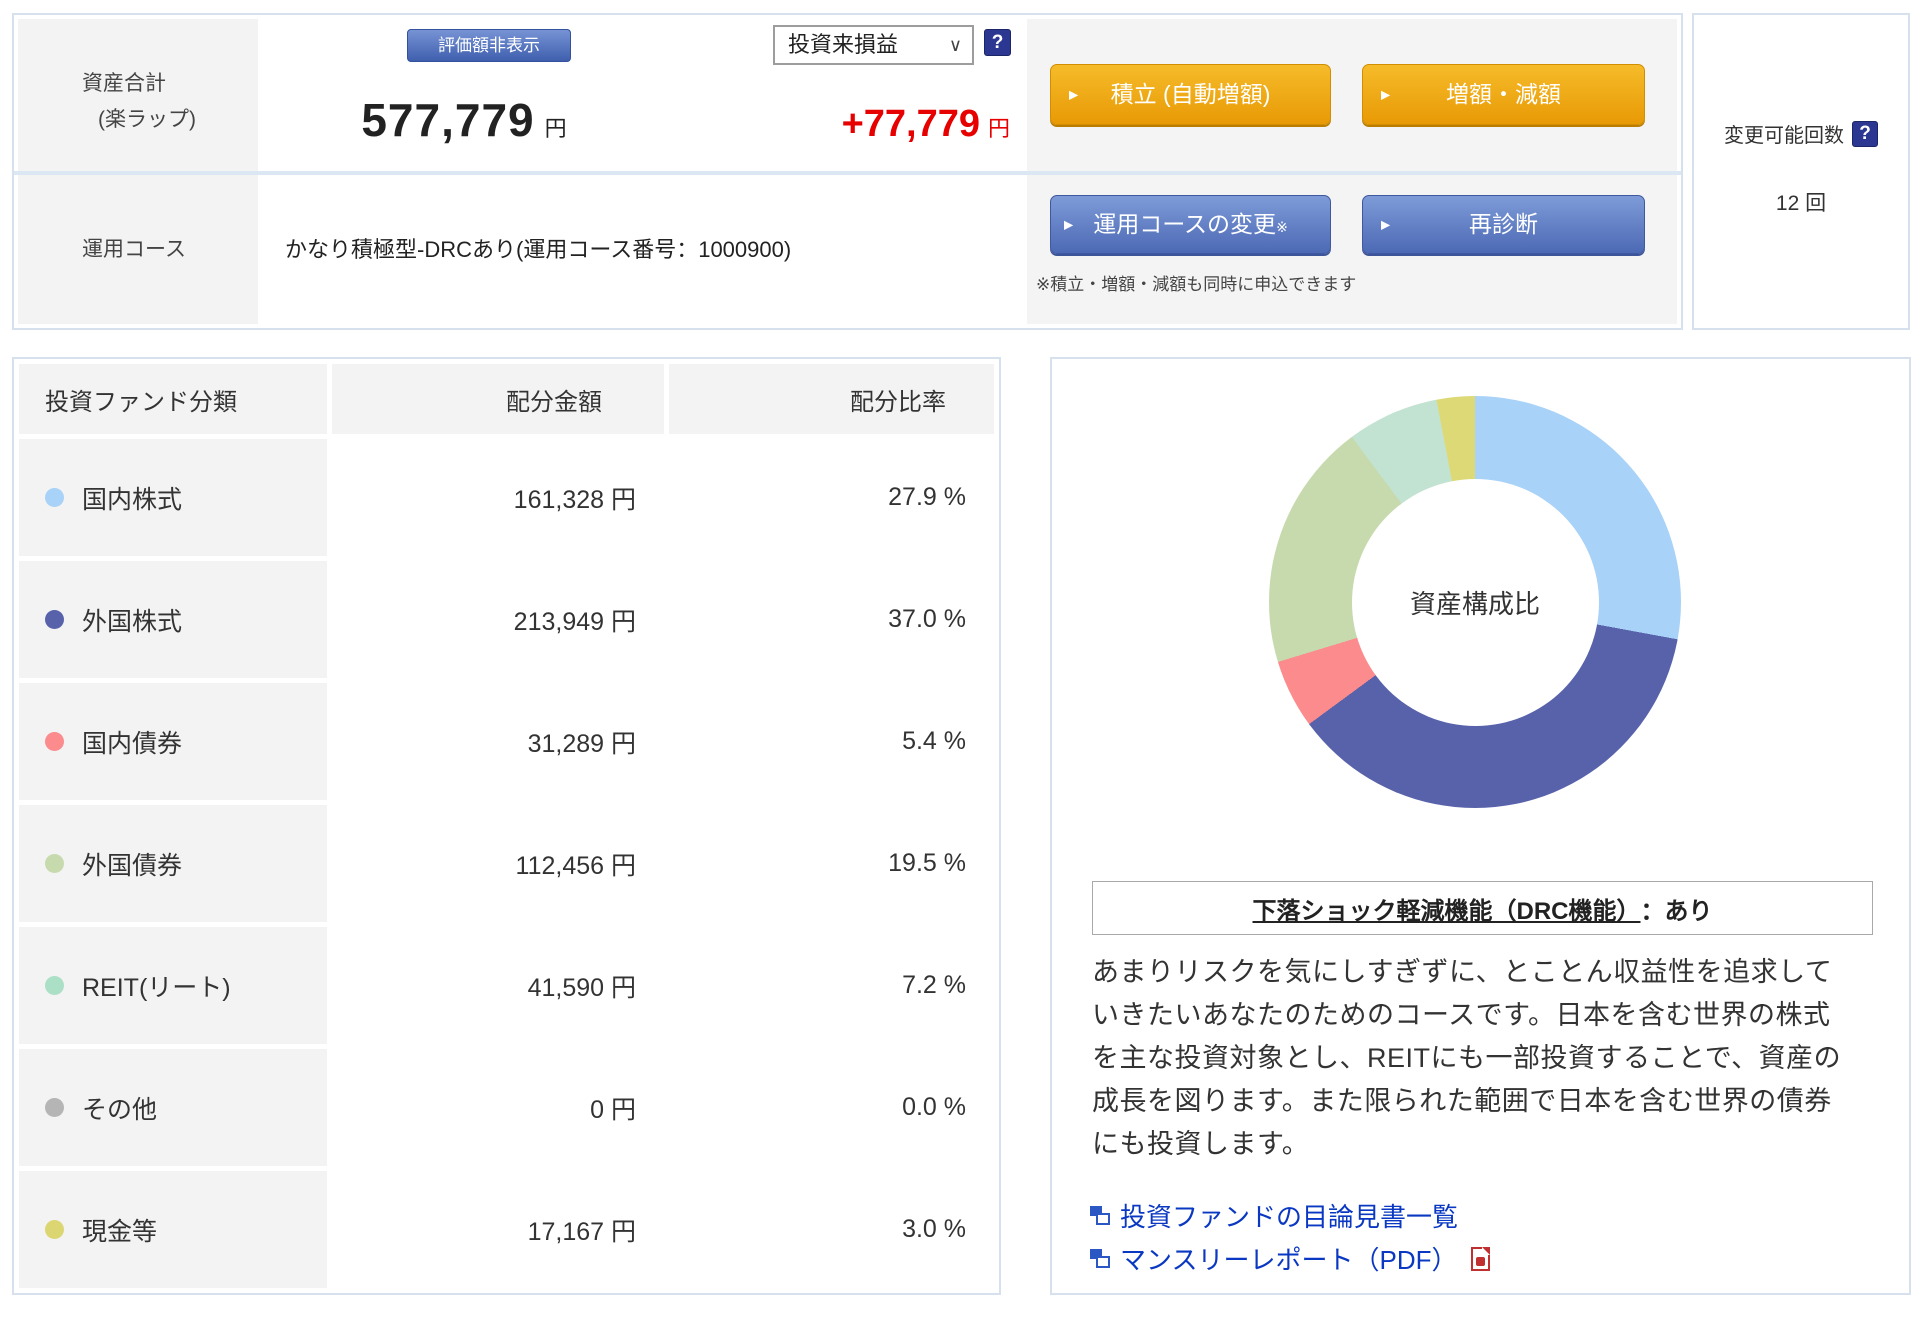 The height and width of the screenshot is (1320, 1922). What do you see at coordinates (998, 128) in the screenshot?
I see `profit-loss-unit: 円` at bounding box center [998, 128].